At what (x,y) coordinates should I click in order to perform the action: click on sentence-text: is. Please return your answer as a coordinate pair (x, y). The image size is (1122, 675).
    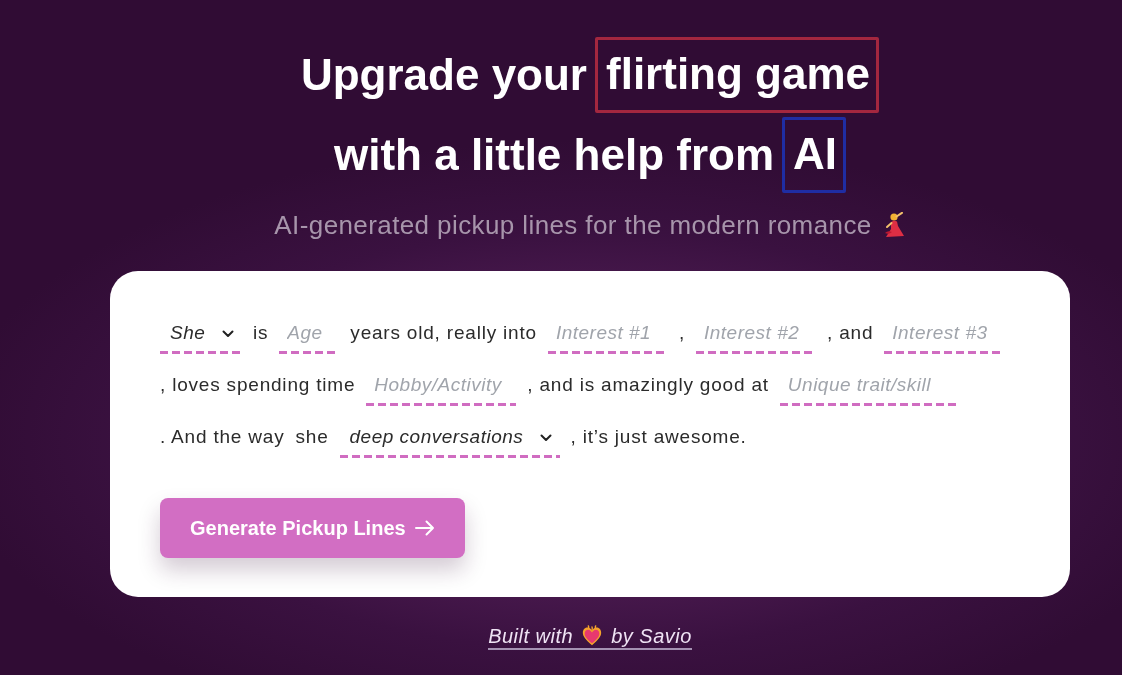
    Looking at the image, I should click on (261, 333).